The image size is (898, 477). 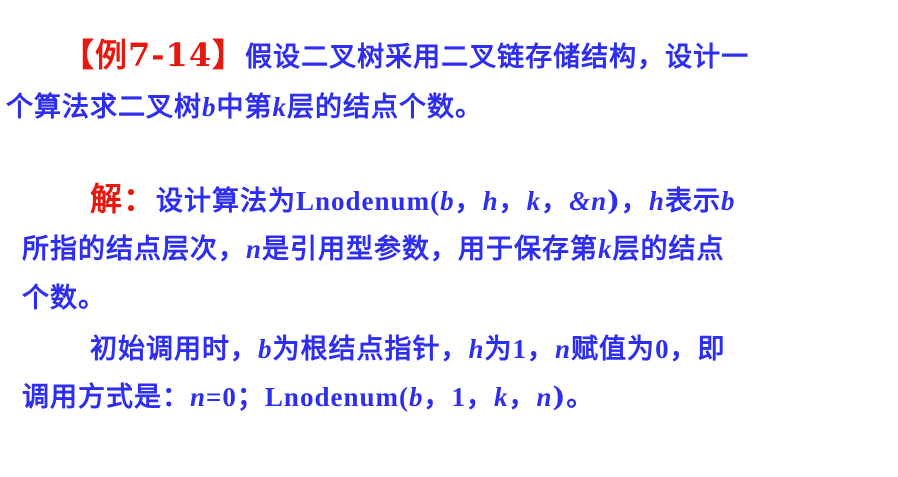 What do you see at coordinates (416, 397) in the screenshot?
I see `call-arg-b: b` at bounding box center [416, 397].